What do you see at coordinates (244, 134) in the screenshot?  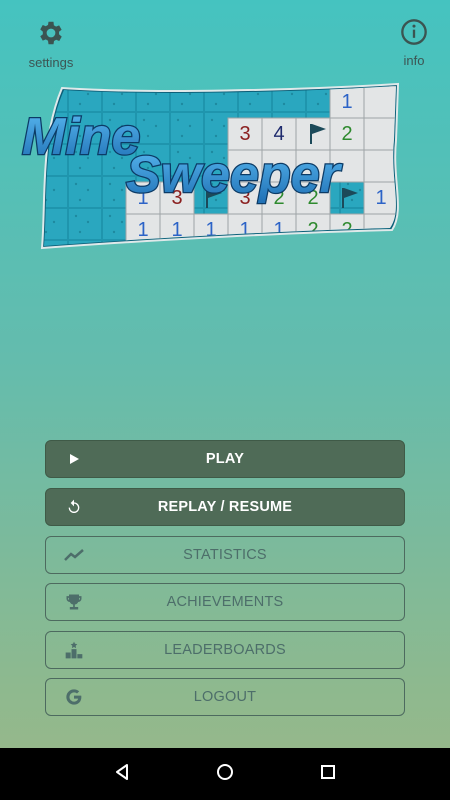 I see `svg-text: 3` at bounding box center [244, 134].